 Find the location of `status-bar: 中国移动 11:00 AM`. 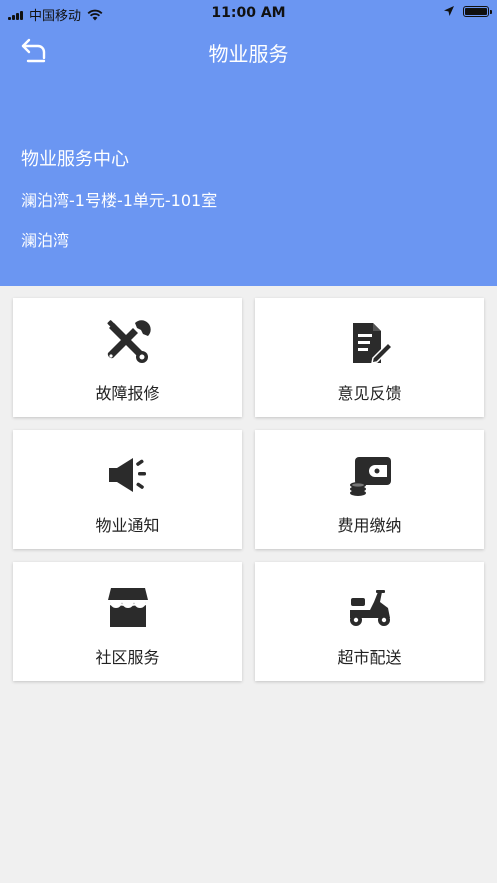

status-bar: 中国移动 11:00 AM is located at coordinates (248, 13).